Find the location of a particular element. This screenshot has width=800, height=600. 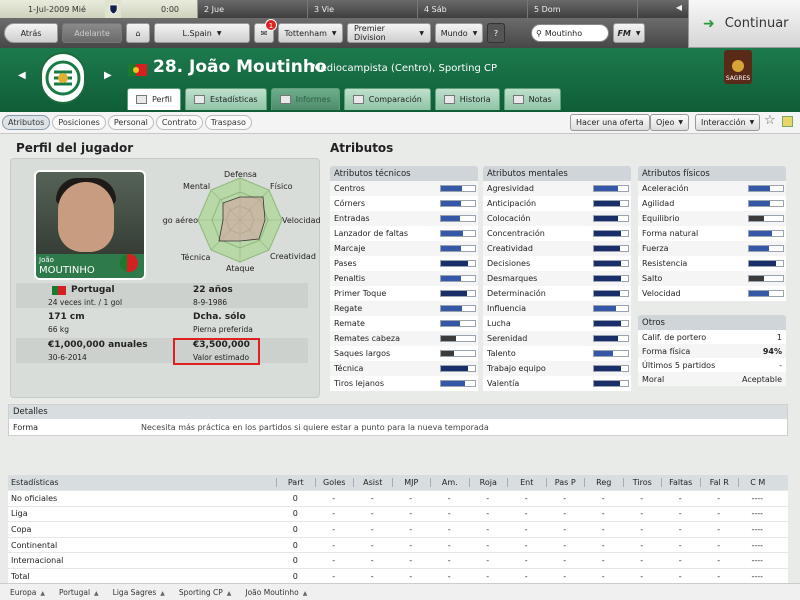

tab-informes: Informes is located at coordinates (305, 99).